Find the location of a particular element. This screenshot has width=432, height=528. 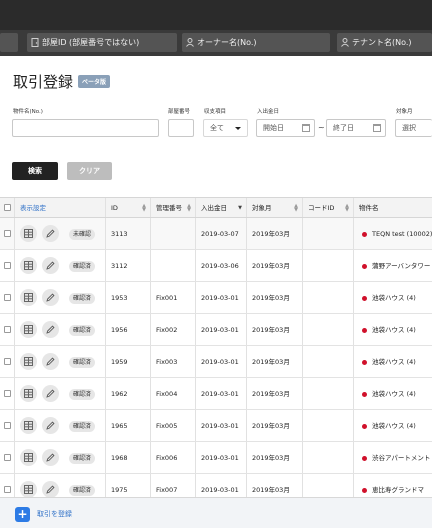

select-all-checkbox is located at coordinates (7, 207).